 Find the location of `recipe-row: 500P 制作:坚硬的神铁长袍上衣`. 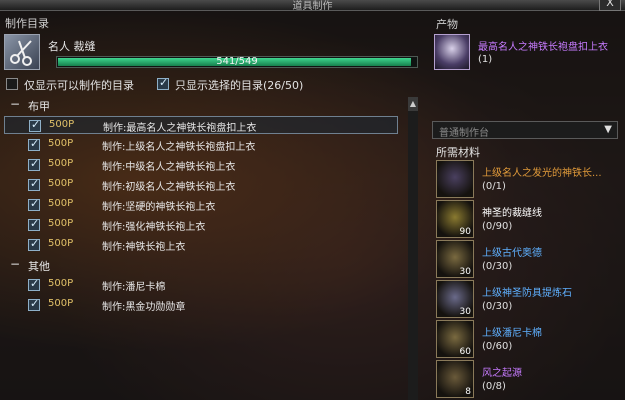

recipe-row: 500P 制作:坚硬的神铁长袍上衣 is located at coordinates (201, 205).